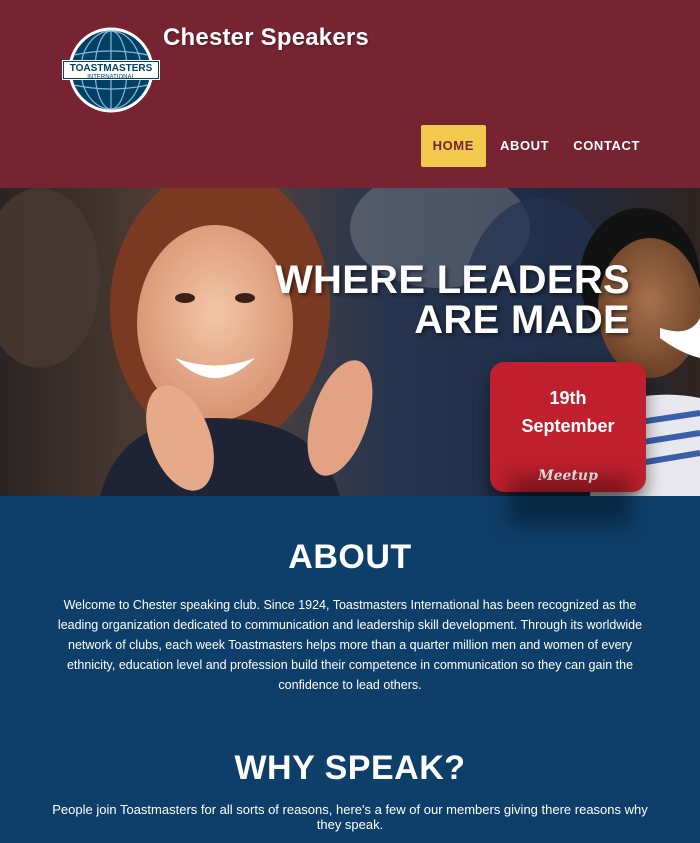  What do you see at coordinates (606, 146) in the screenshot?
I see `nav-contact: CONTACT` at bounding box center [606, 146].